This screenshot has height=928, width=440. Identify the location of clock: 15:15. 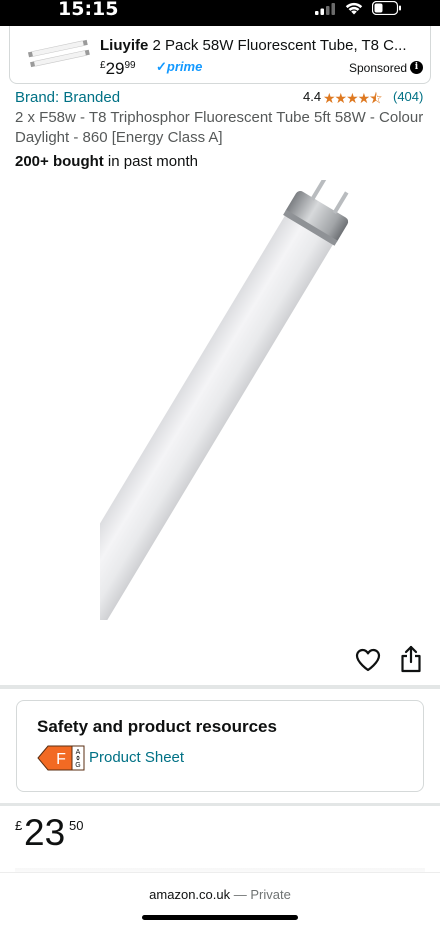
(88, 10).